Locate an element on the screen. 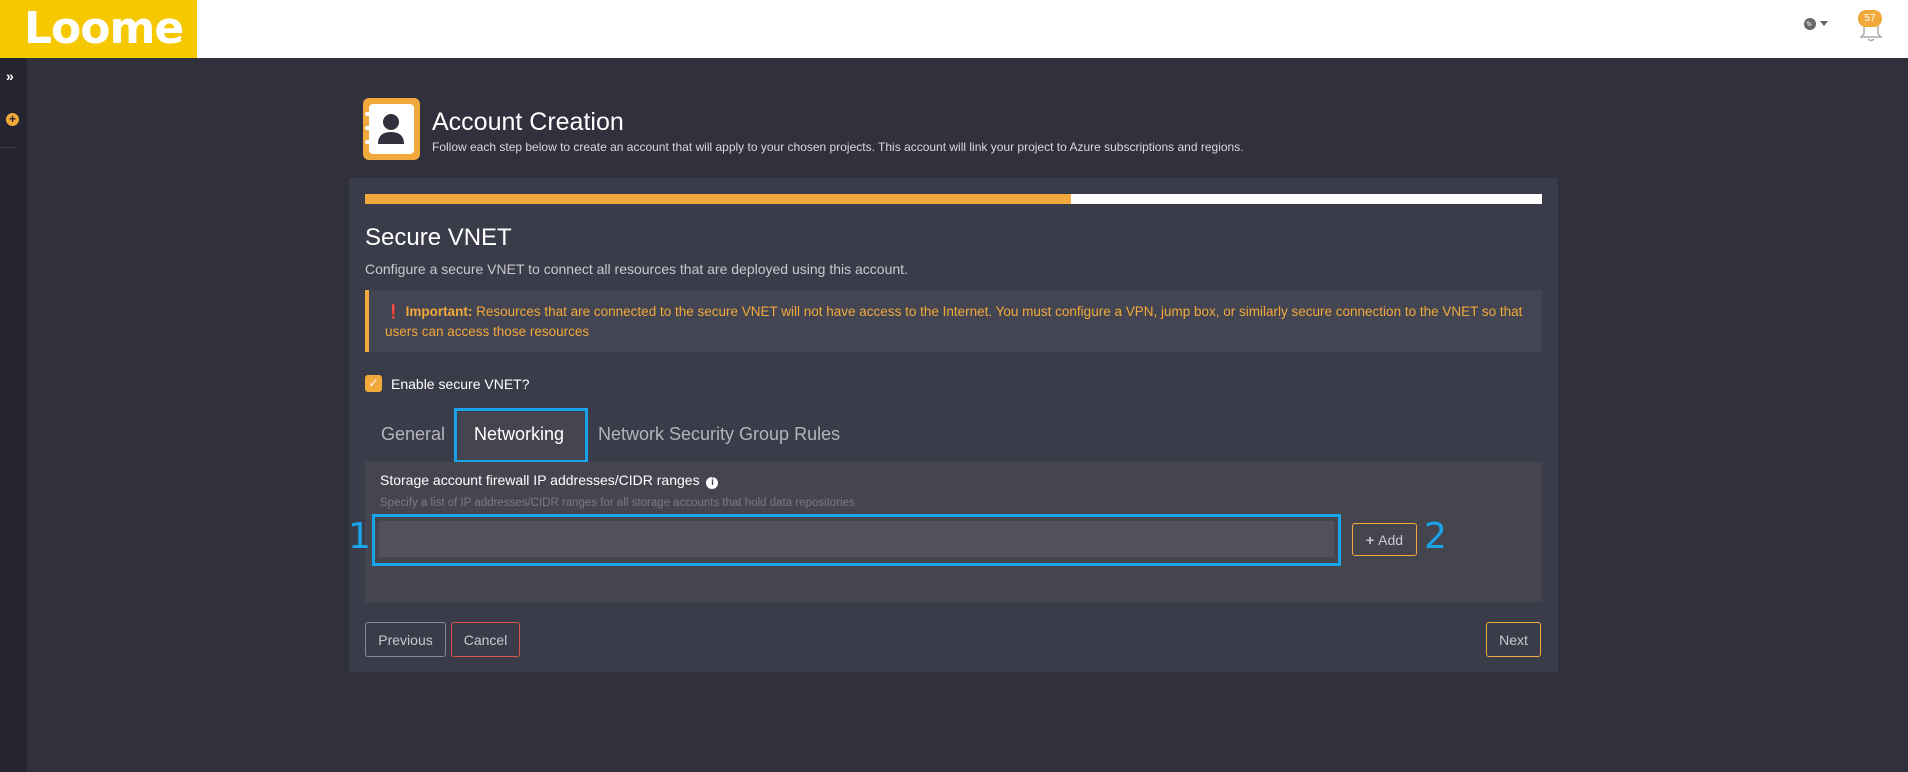 The width and height of the screenshot is (1908, 772). caret-down-icon is located at coordinates (1824, 23).